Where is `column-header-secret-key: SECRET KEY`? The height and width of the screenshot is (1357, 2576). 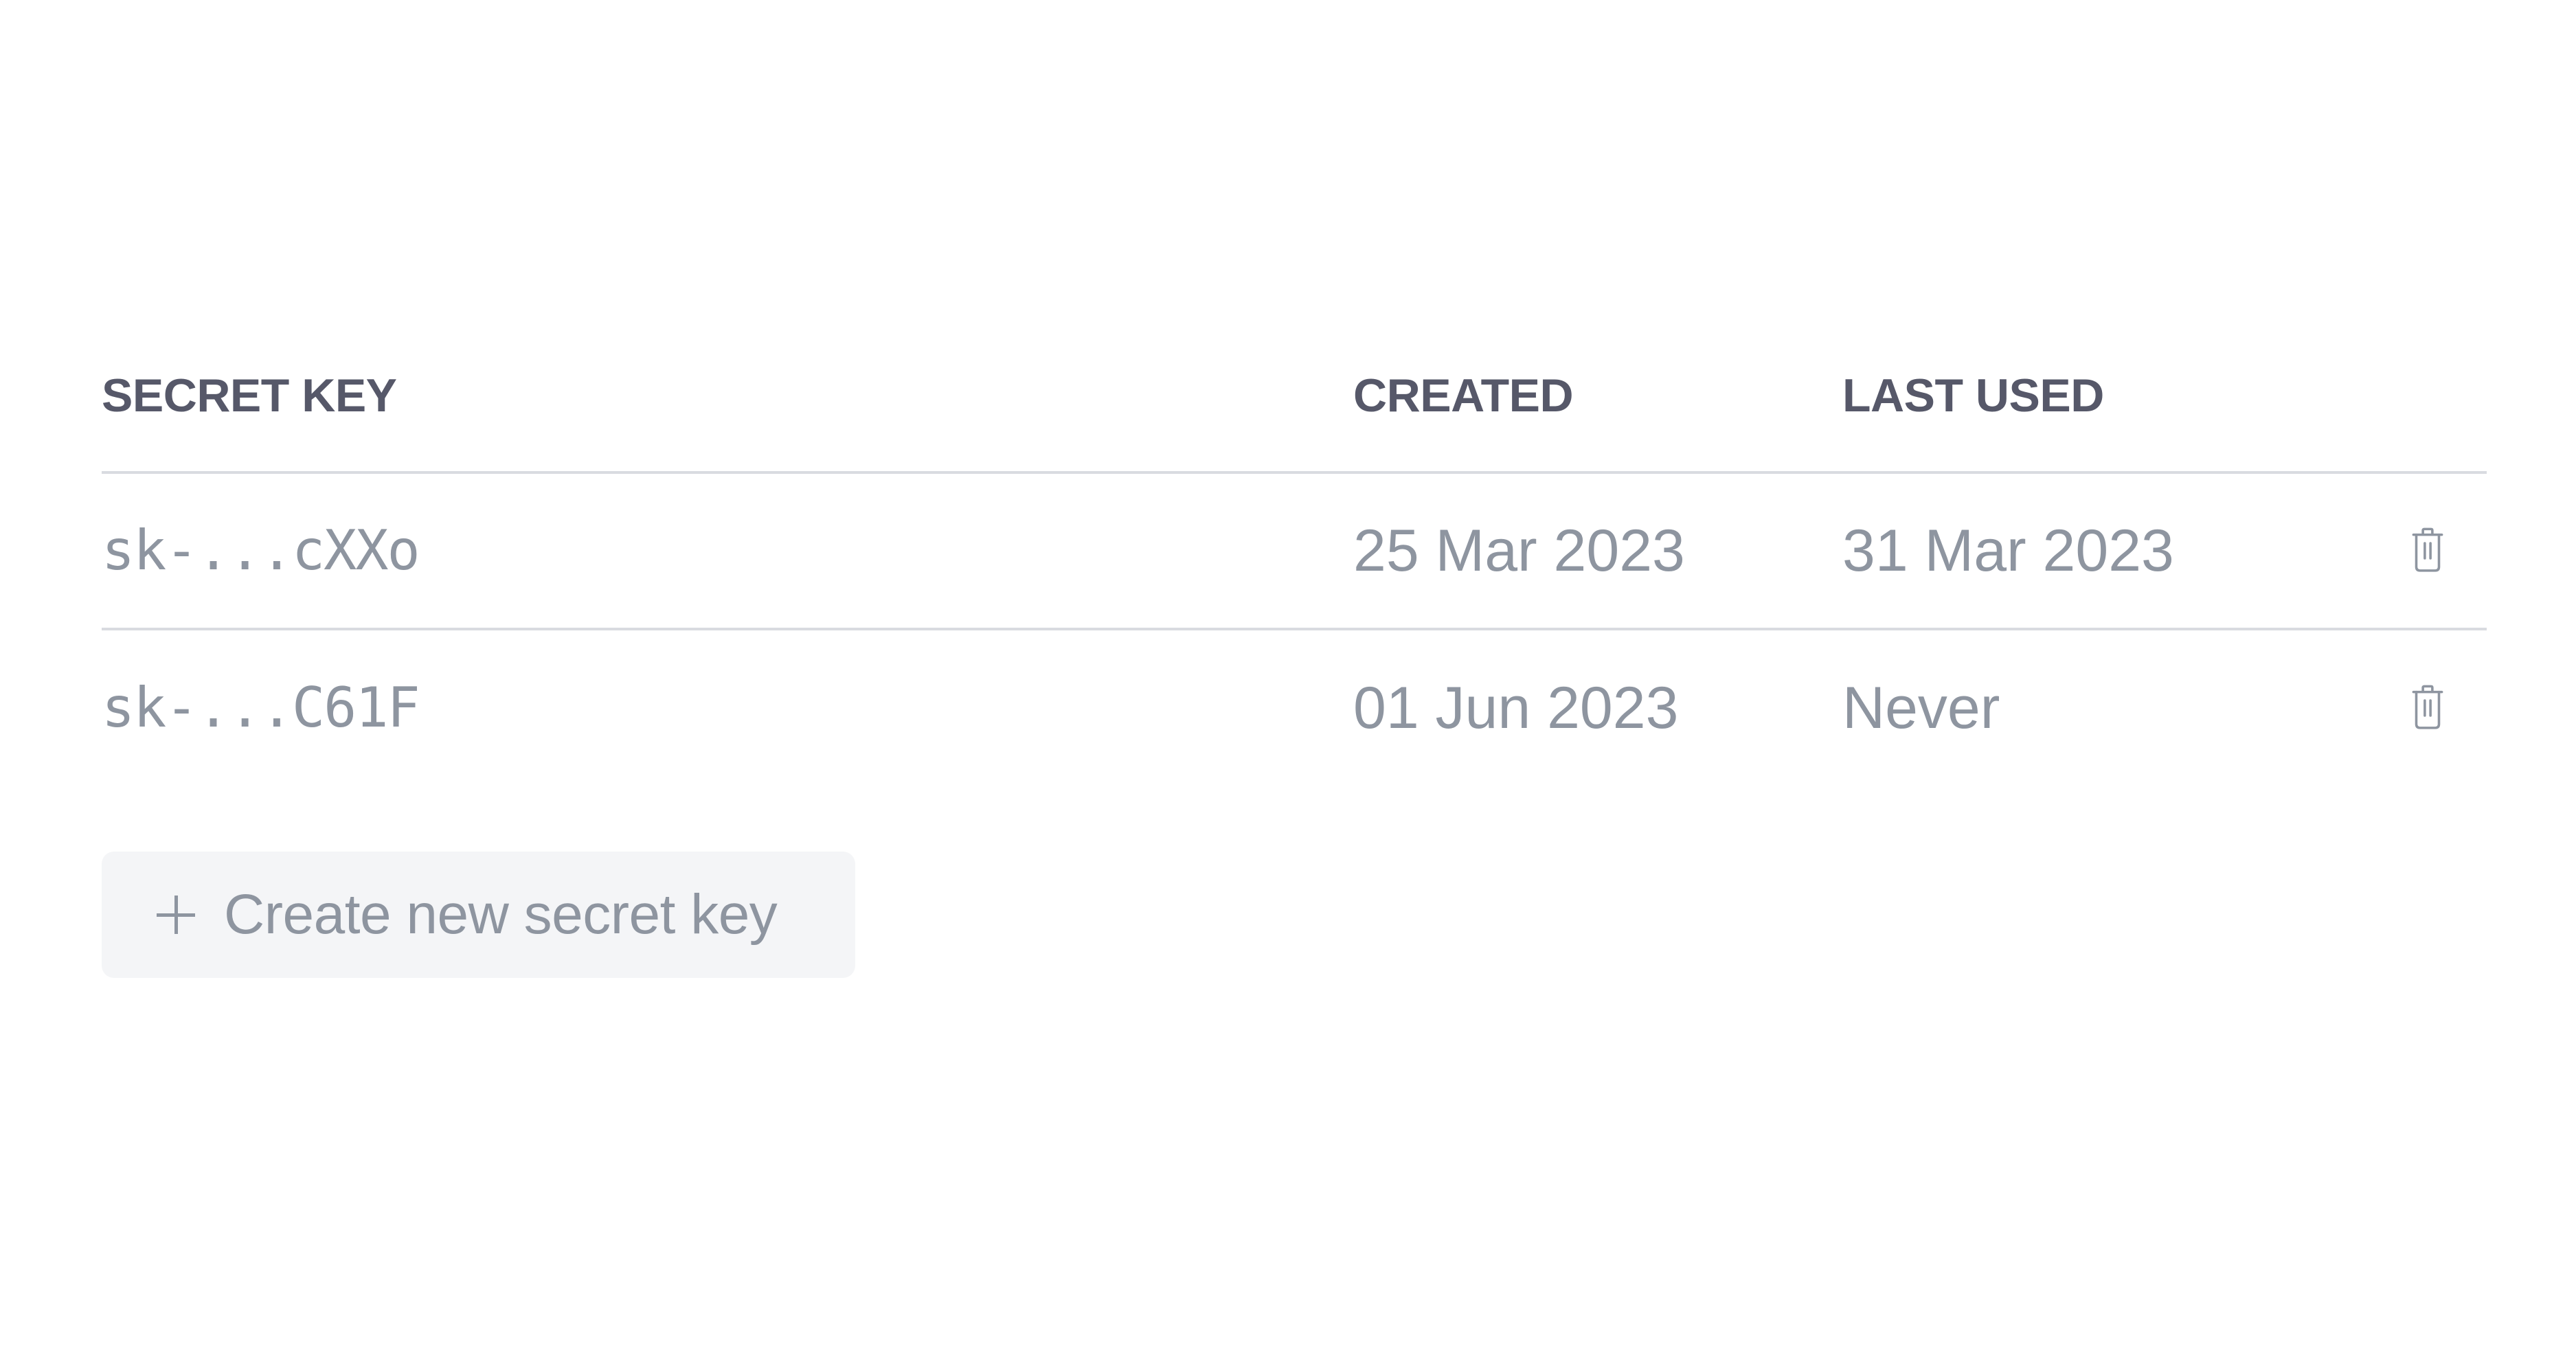
column-header-secret-key: SECRET KEY is located at coordinates (249, 396).